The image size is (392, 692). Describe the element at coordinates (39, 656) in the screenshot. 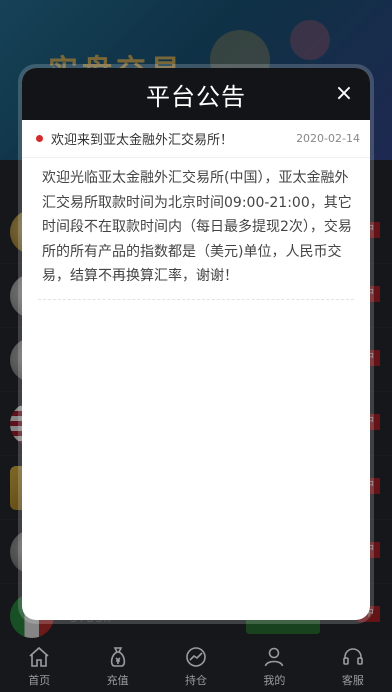

I see `home-icon` at that location.